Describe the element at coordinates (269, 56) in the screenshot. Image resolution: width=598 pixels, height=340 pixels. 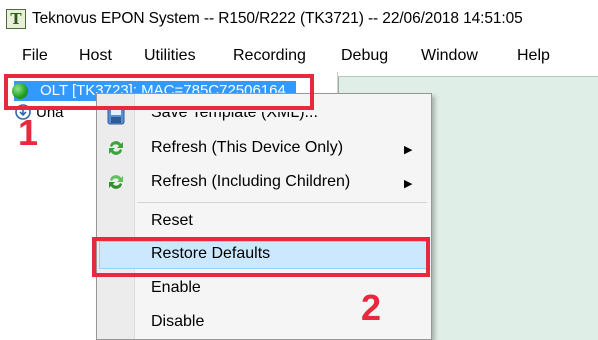
I see `menu-recording: Recording` at that location.